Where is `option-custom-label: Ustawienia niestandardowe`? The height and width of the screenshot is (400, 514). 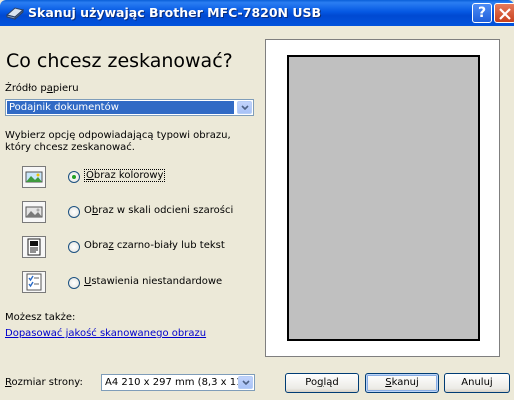
option-custom-label: Ustawienia niestandardowe is located at coordinates (153, 281).